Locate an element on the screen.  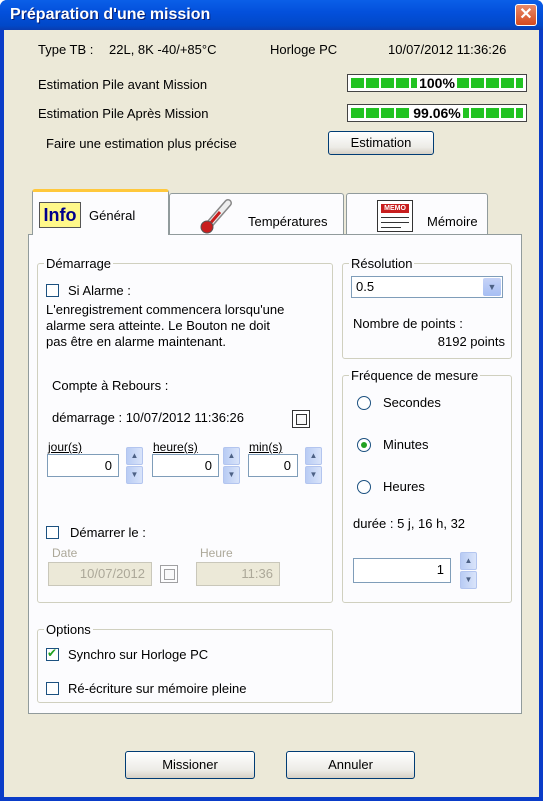
radio-hours is located at coordinates (364, 487).